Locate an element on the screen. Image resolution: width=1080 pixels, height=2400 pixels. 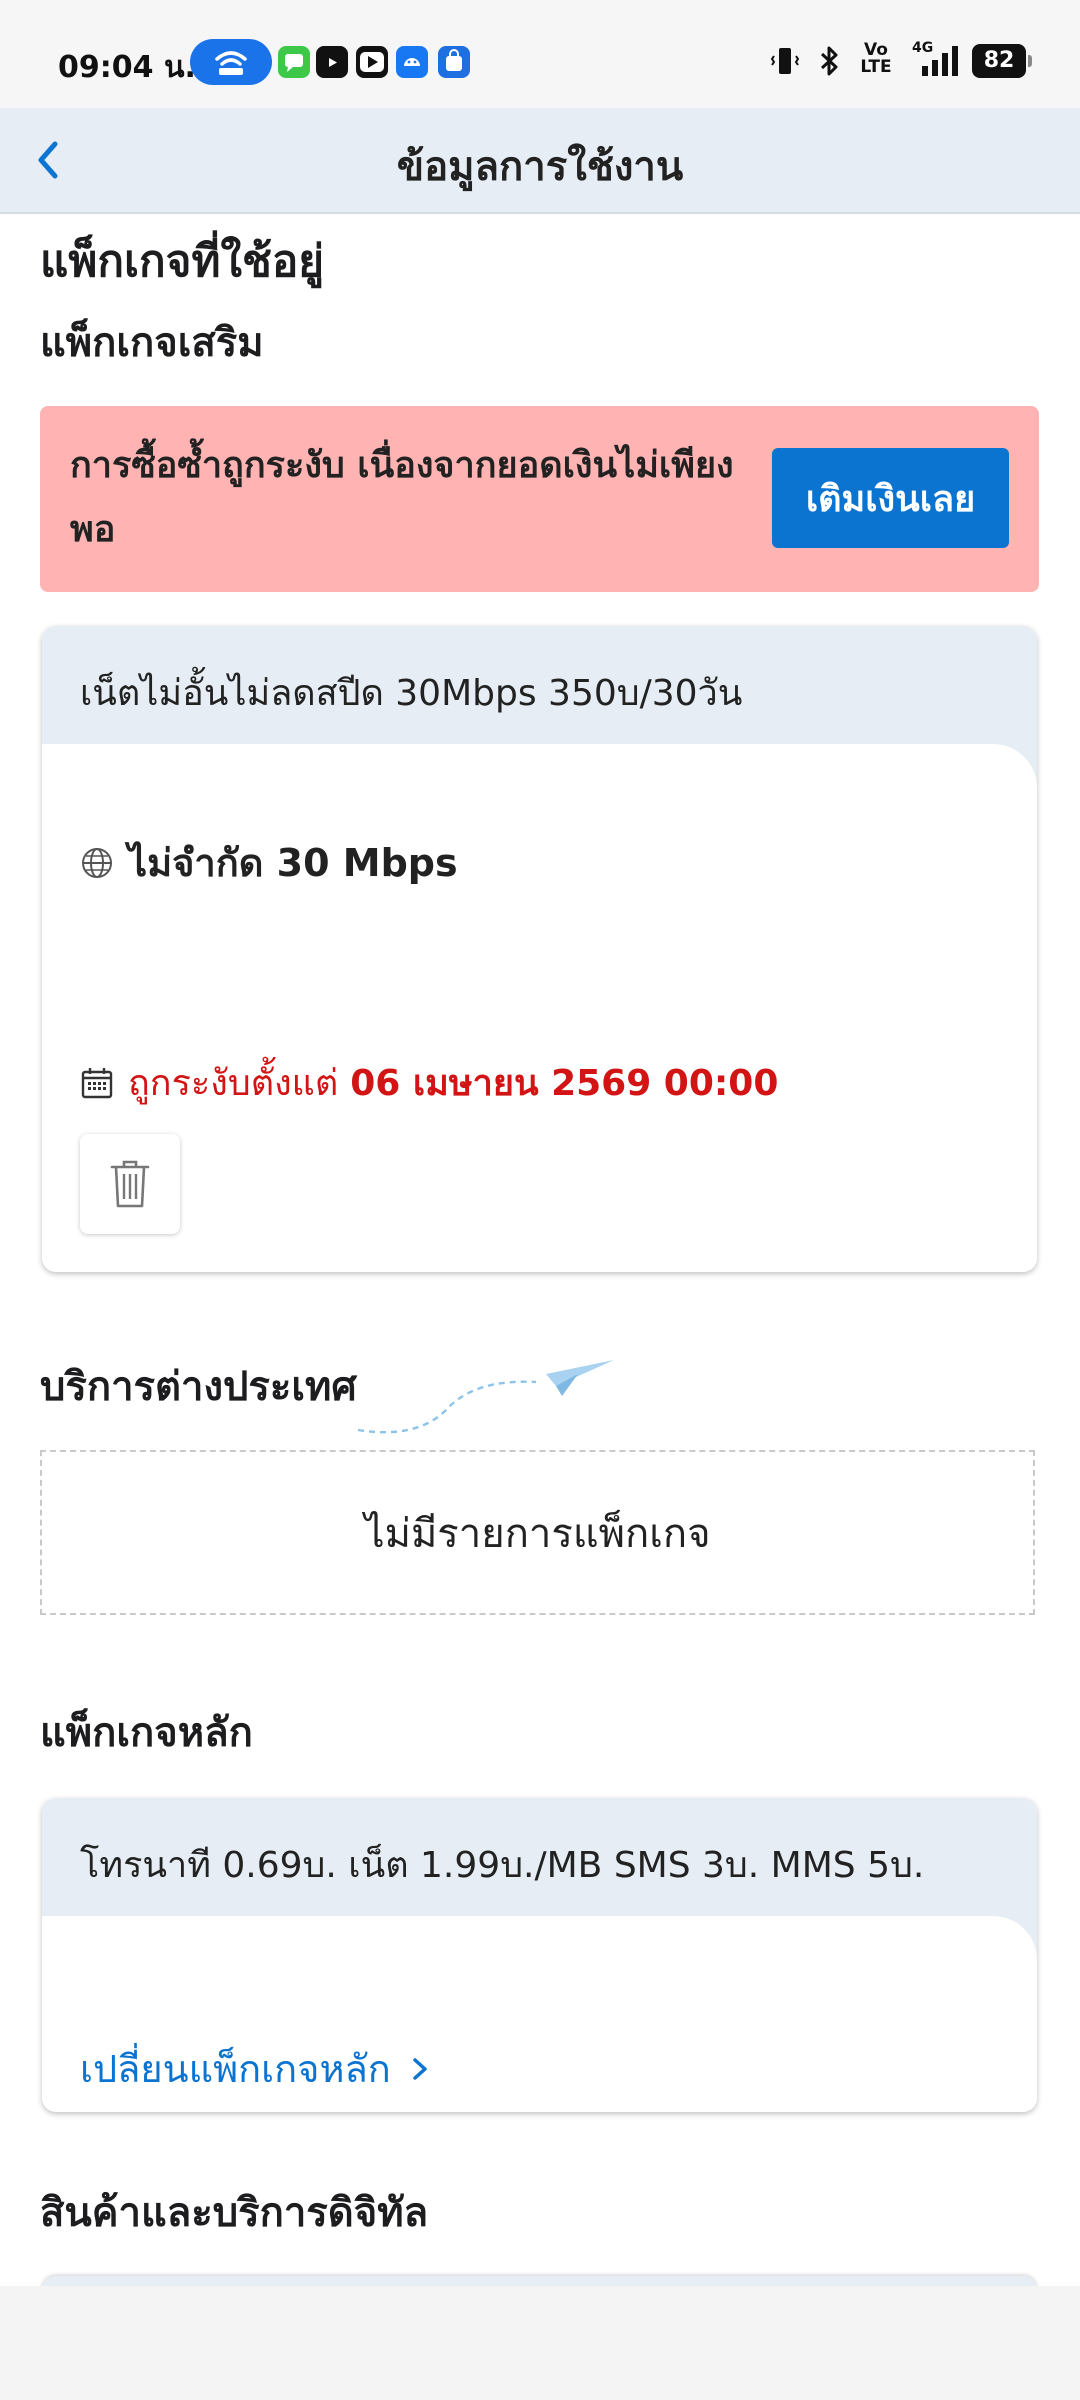
suspended-label: ถูกระงับตั้งแต่ is located at coordinates (233, 1083).